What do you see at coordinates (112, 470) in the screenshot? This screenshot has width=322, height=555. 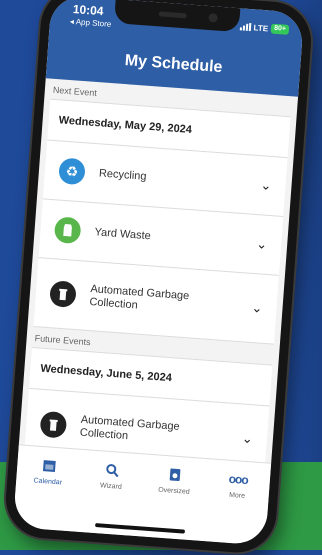 I see `wizard-search-icon` at bounding box center [112, 470].